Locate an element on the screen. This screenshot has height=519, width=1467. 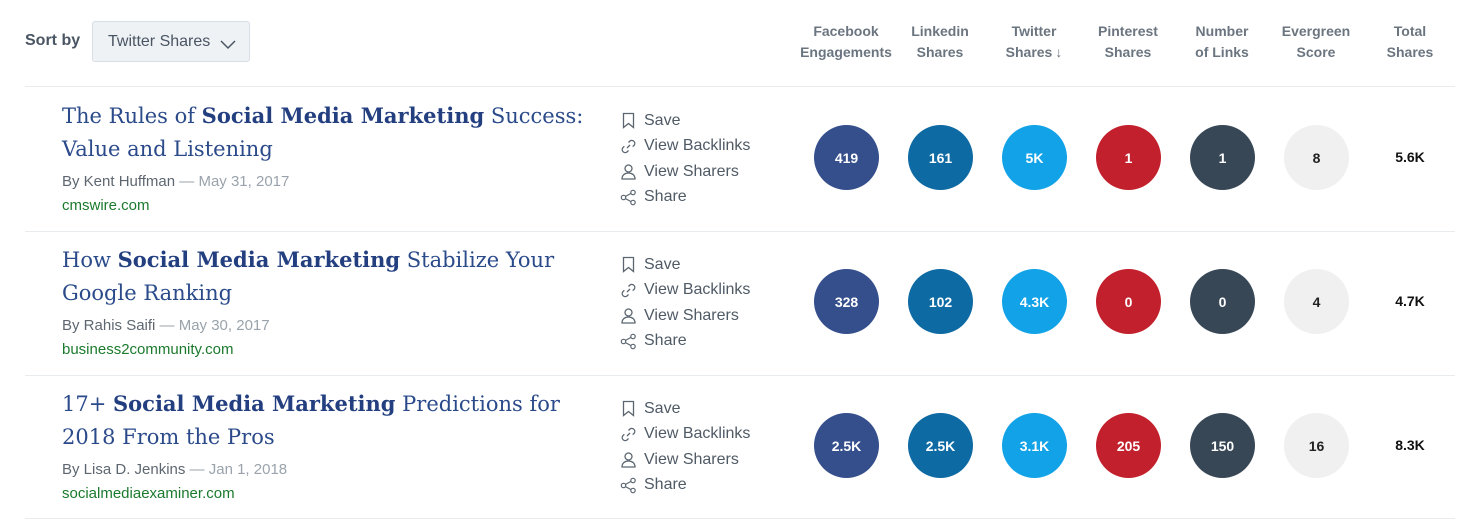
number-of-links-badge: 0 is located at coordinates (1222, 301).